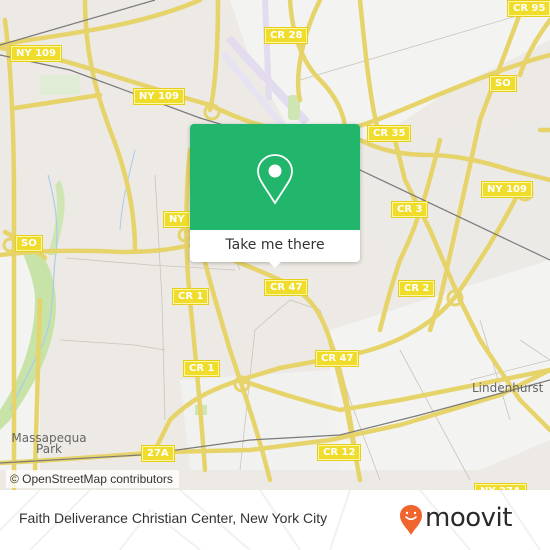  Describe the element at coordinates (177, 219) in the screenshot. I see `road-label-ny: NY` at that location.